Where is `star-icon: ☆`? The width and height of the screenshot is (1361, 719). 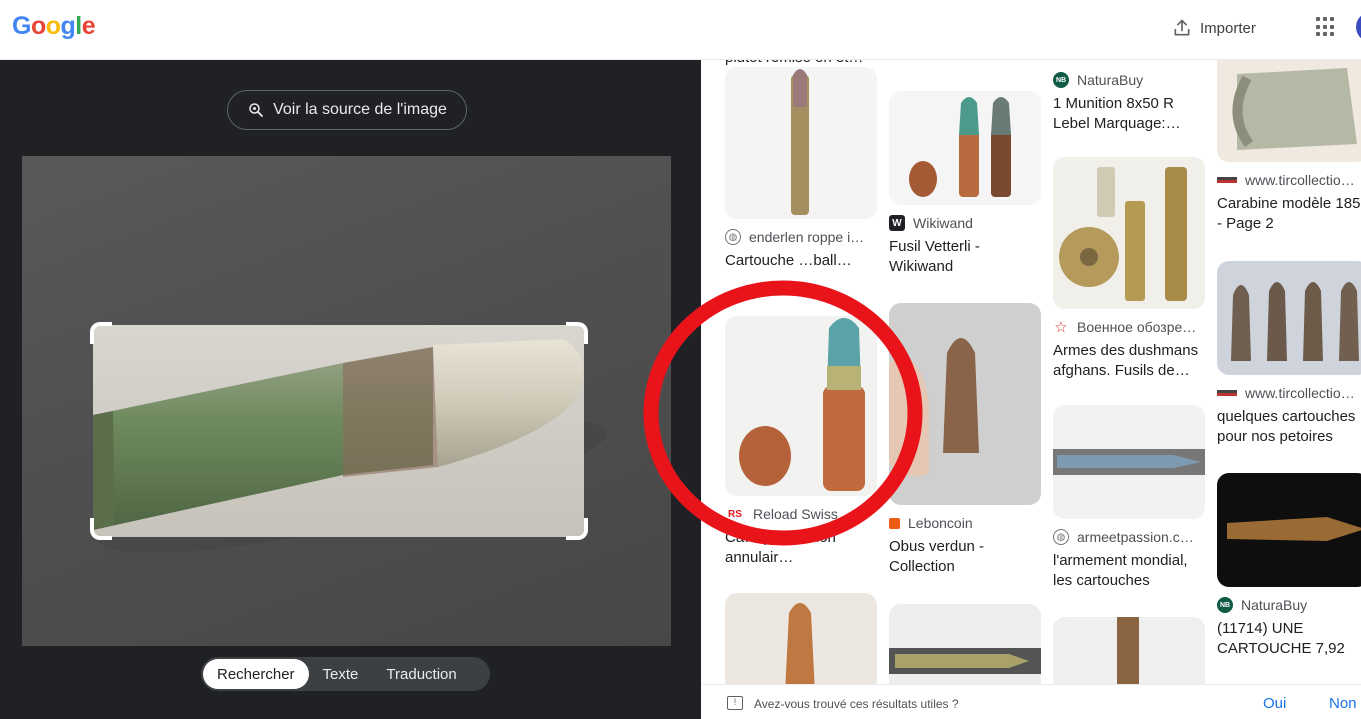
star-icon: ☆ is located at coordinates (1061, 327).